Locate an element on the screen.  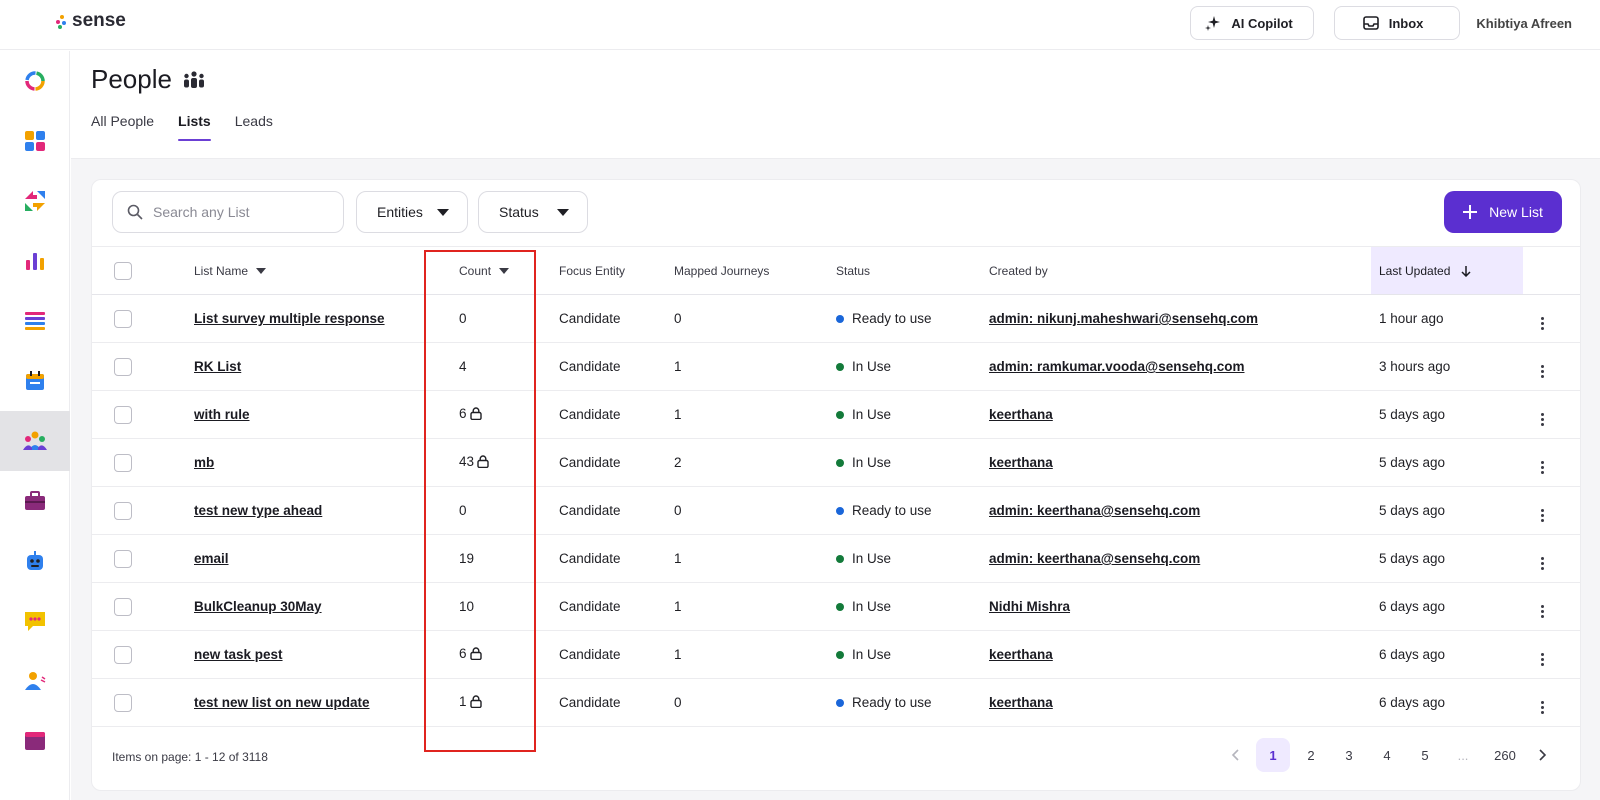
sidebar-item-dashboard is located at coordinates (35, 141).